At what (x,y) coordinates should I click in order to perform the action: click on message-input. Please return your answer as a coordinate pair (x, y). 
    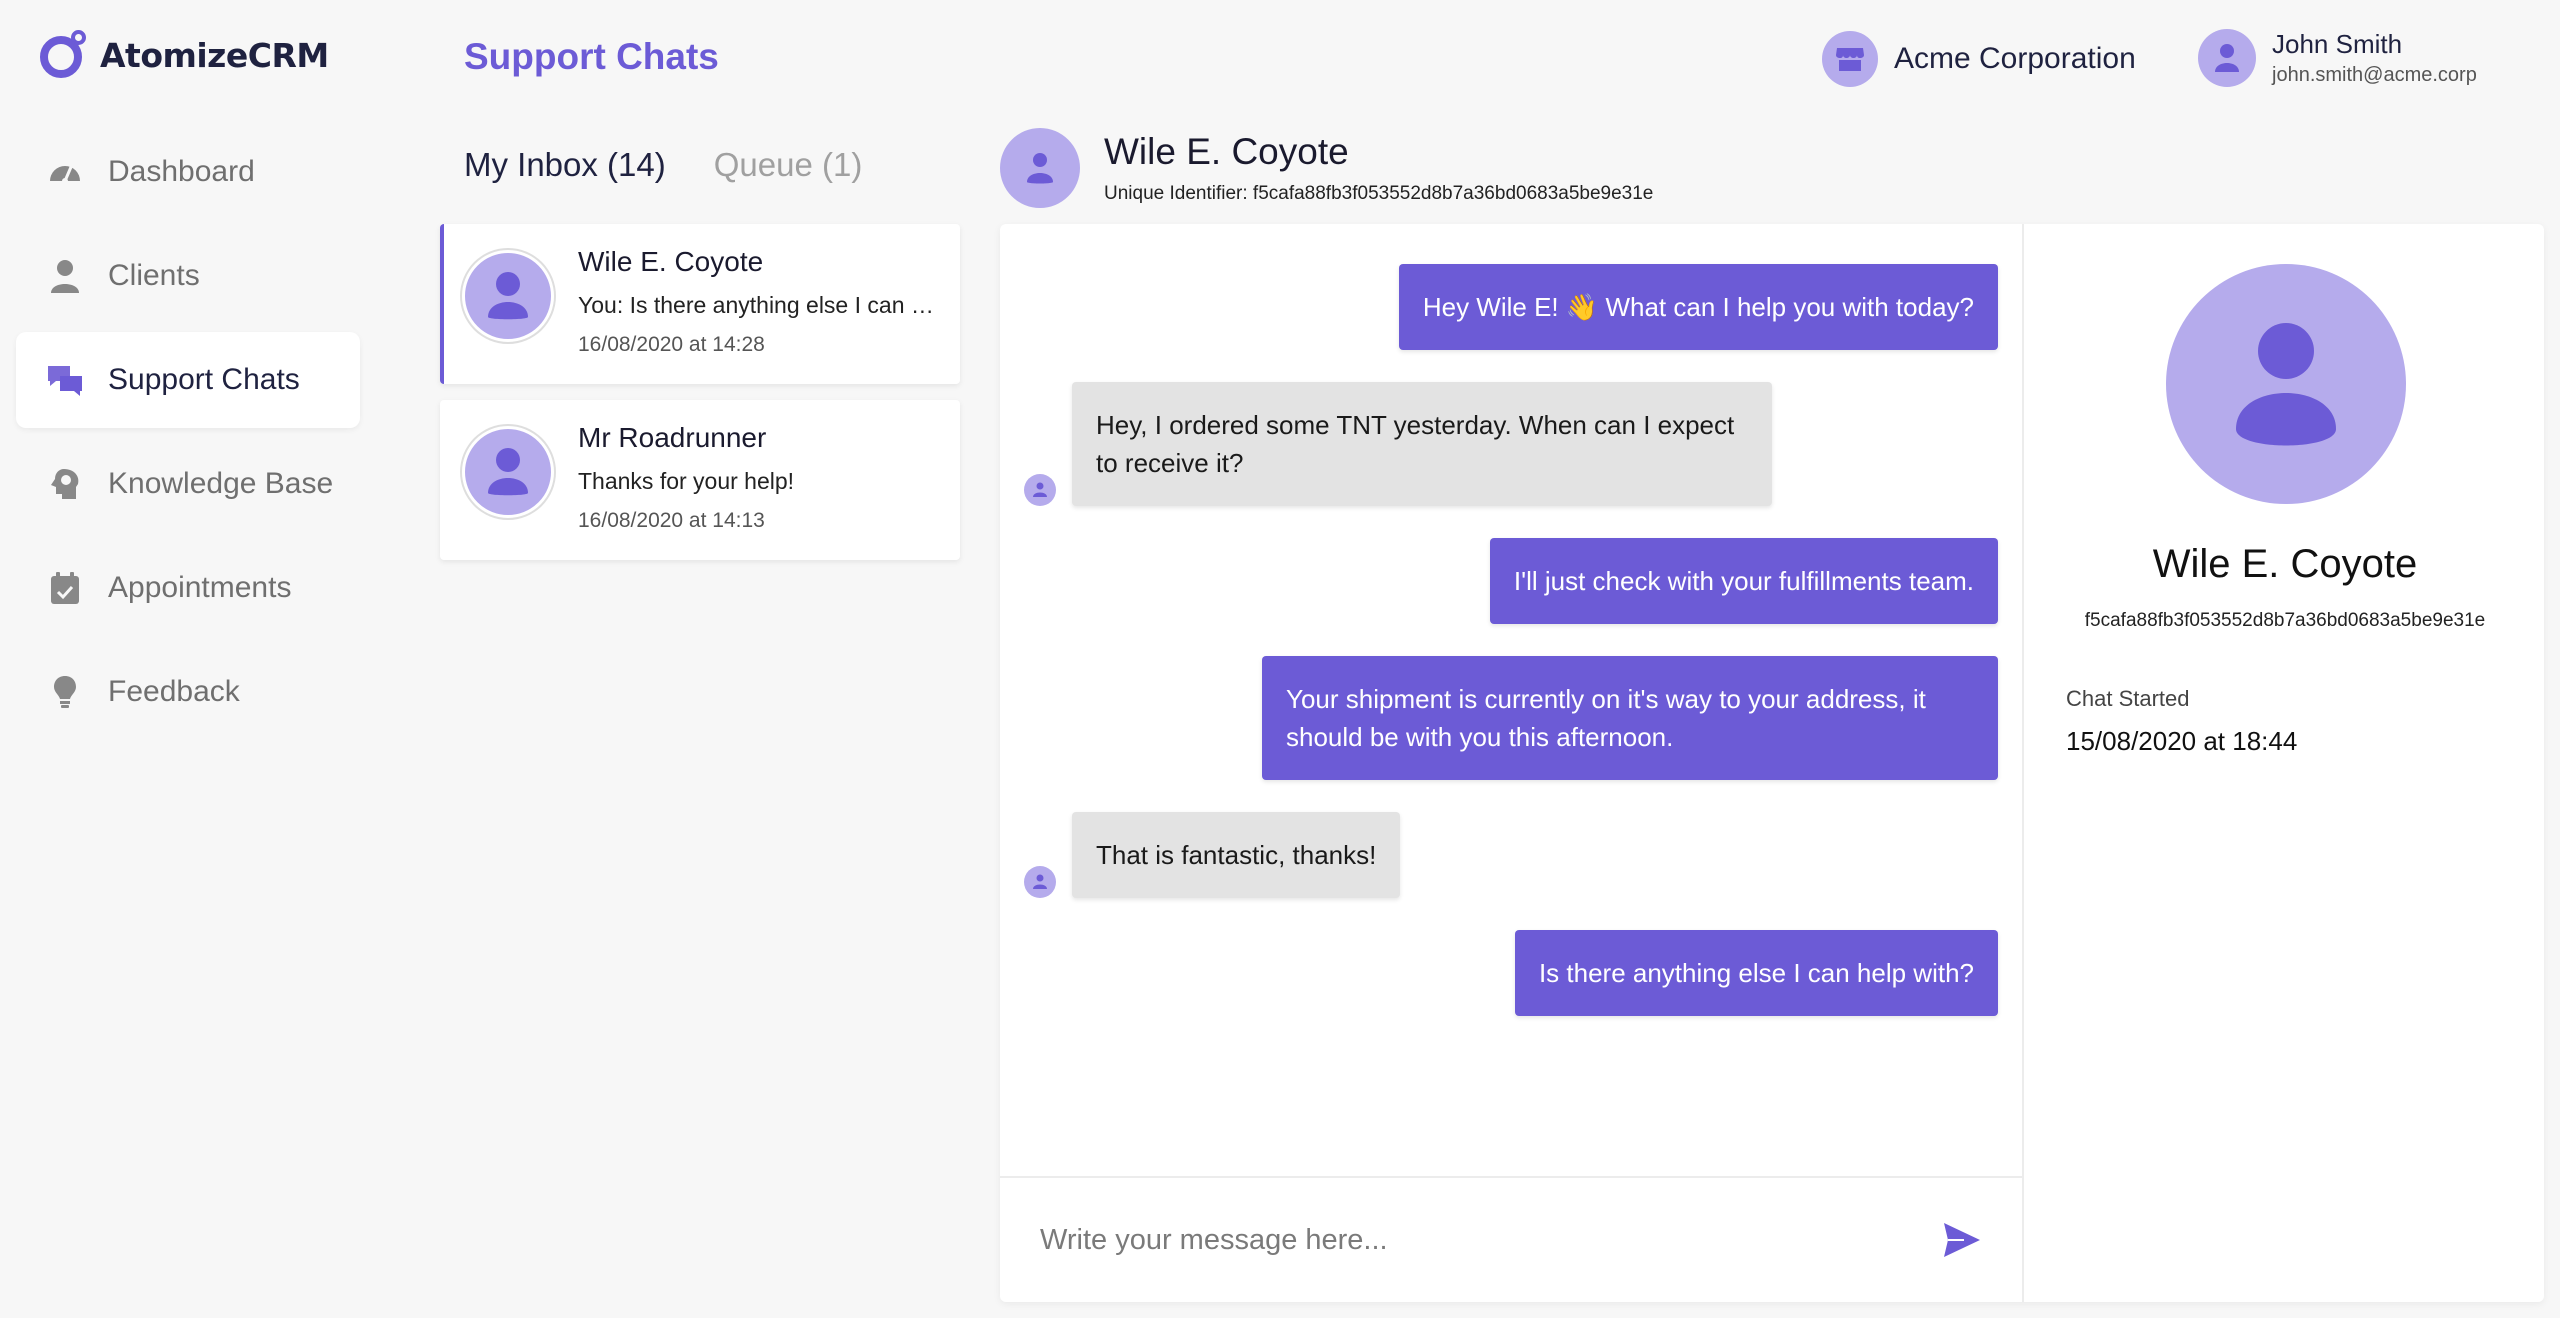
    Looking at the image, I should click on (1489, 1240).